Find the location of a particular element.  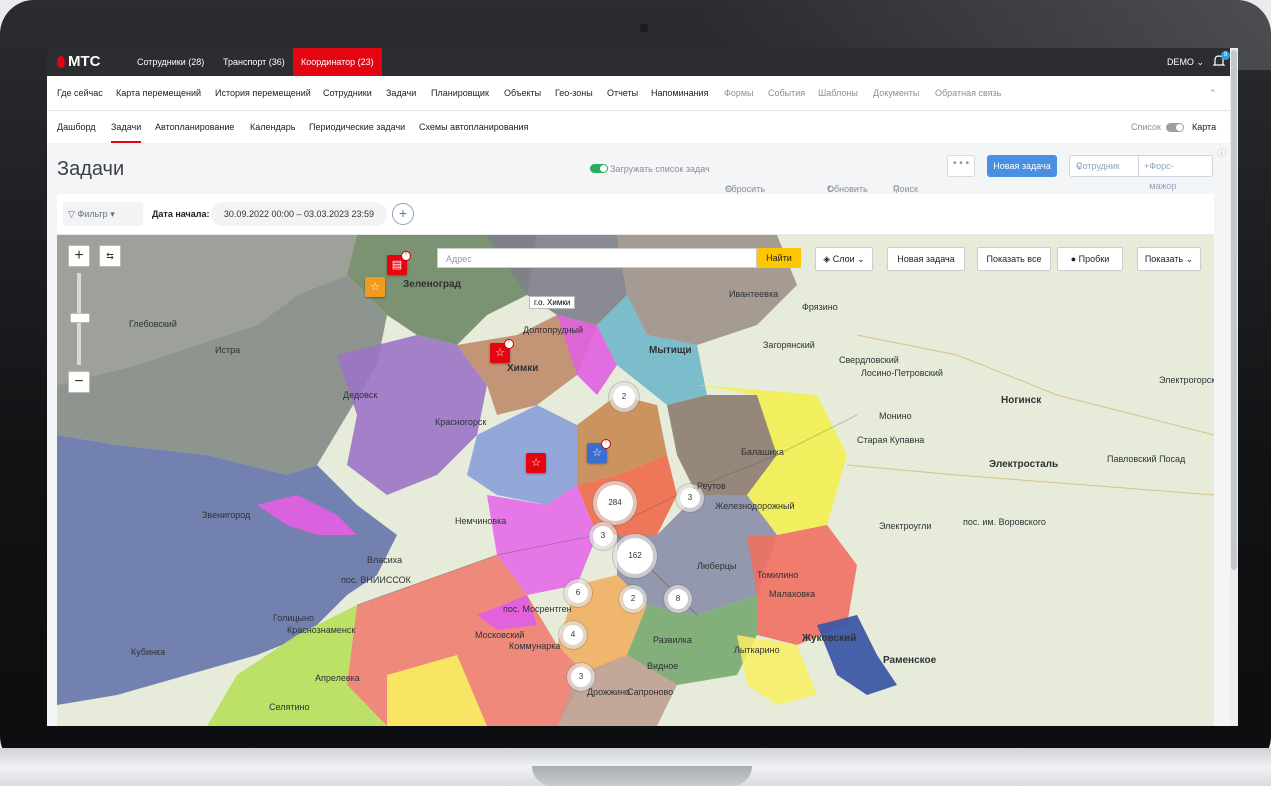

nav-reports: Отчеты is located at coordinates (622, 93).